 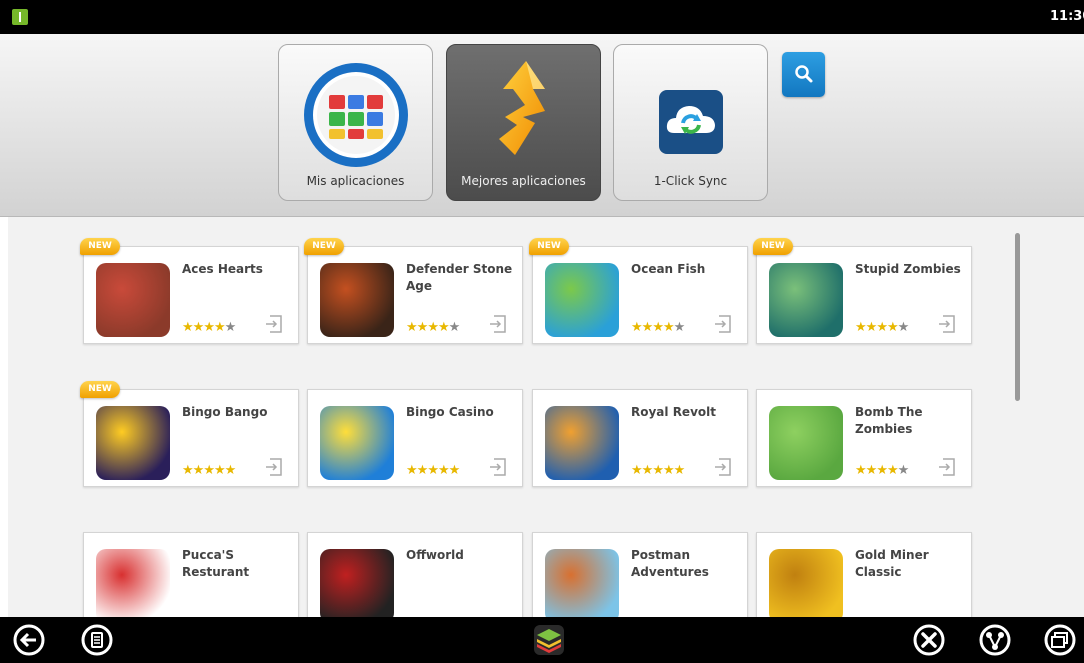 What do you see at coordinates (864, 438) in the screenshot?
I see `app-card: Bomb The Zombies ★★★★★` at bounding box center [864, 438].